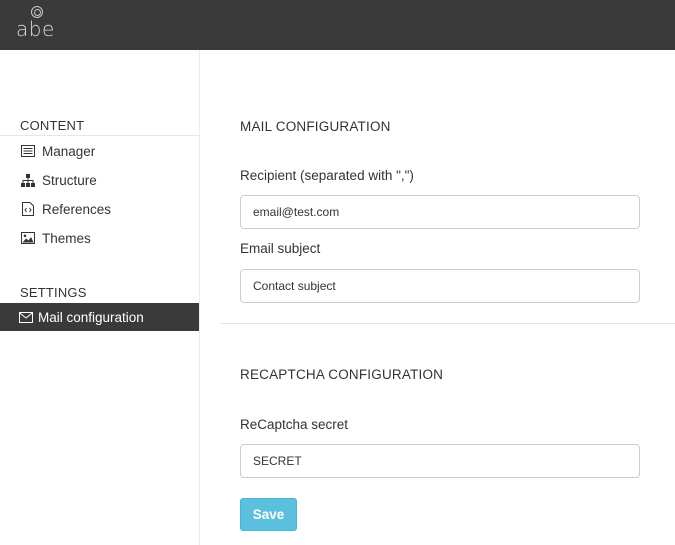 The width and height of the screenshot is (675, 545). Describe the element at coordinates (440, 461) in the screenshot. I see `recaptcha-secret-input` at that location.